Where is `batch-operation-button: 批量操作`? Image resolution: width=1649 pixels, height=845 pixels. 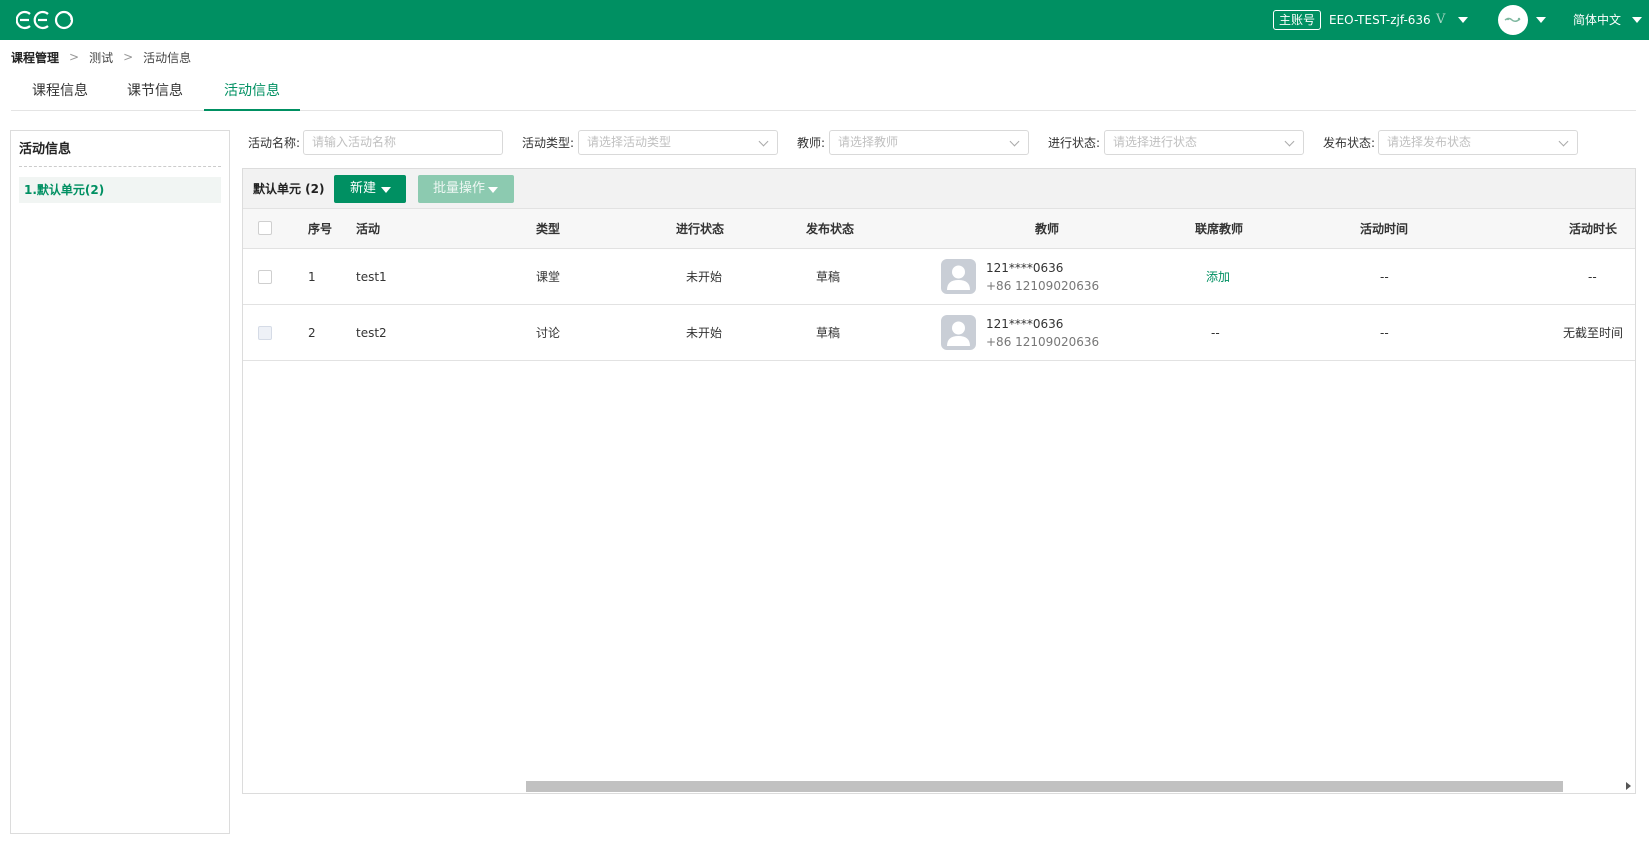
batch-operation-button: 批量操作 is located at coordinates (466, 189).